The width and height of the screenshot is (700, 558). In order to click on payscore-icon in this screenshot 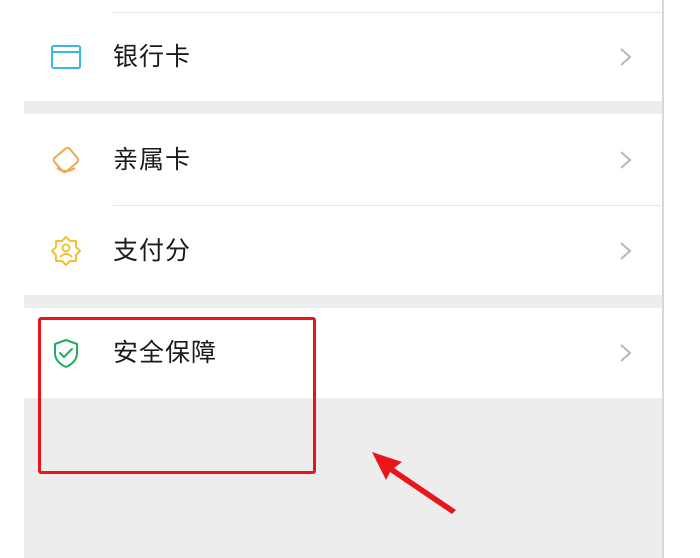, I will do `click(66, 251)`.